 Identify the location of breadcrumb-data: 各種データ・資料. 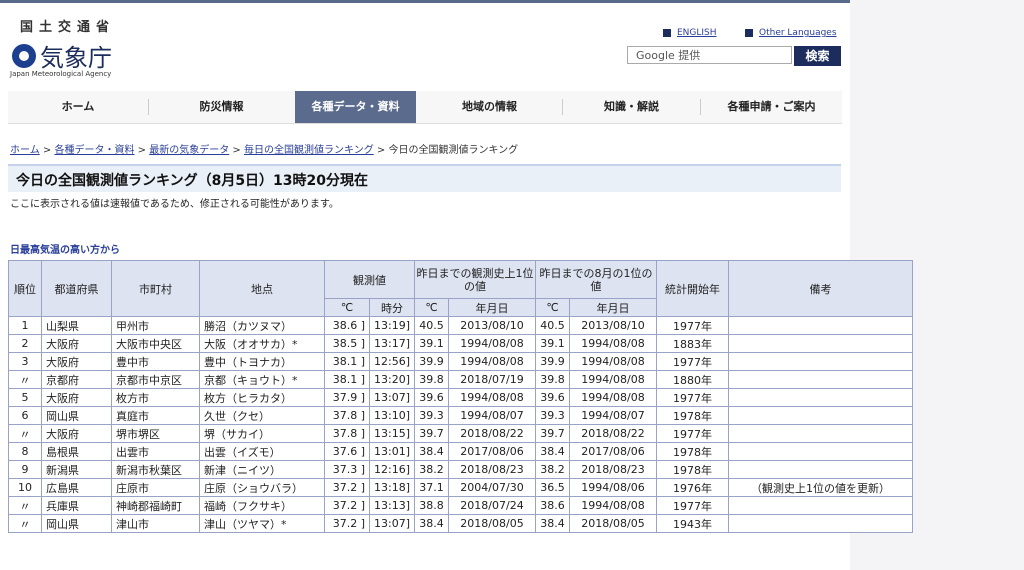
(94, 150).